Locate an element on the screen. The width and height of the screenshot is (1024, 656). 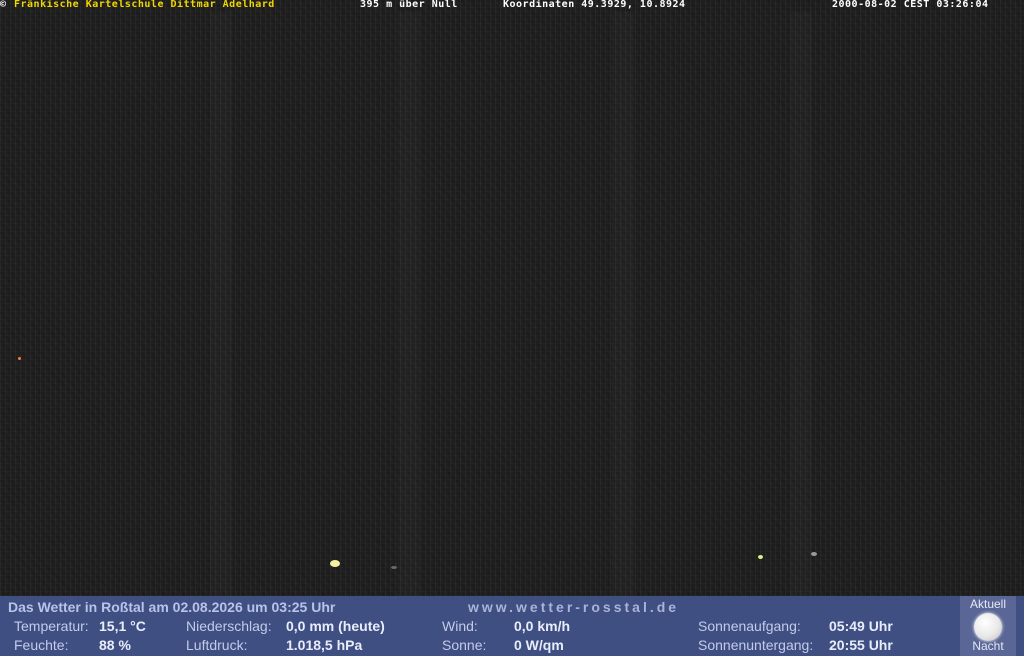
wind-value: 0,0 km/h is located at coordinates (542, 626).